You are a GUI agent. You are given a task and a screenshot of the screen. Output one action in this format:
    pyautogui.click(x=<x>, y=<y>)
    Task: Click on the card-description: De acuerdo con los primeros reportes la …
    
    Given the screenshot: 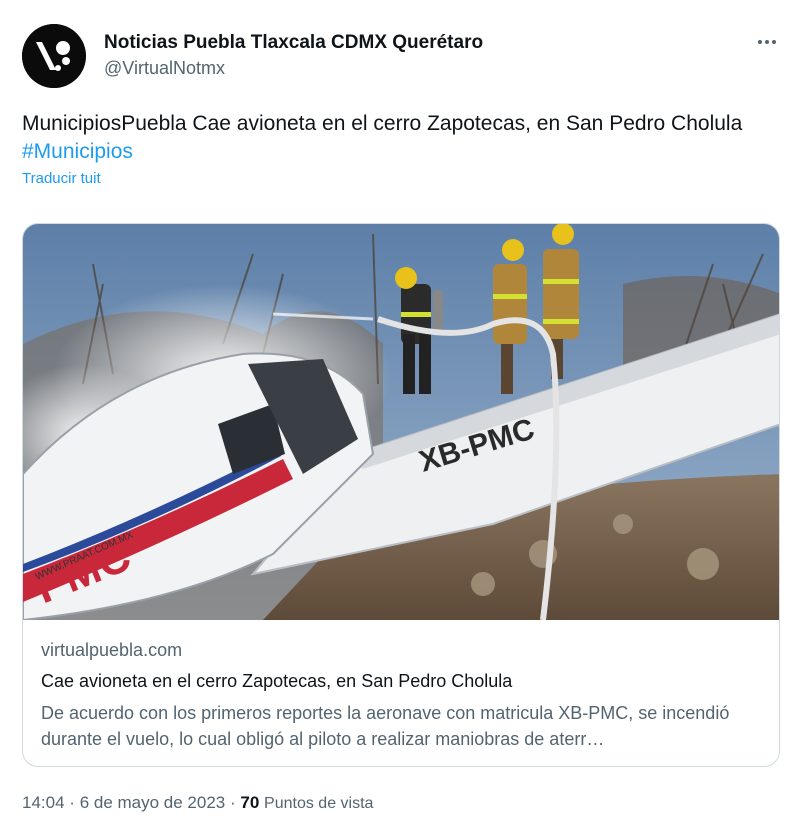 What is the action you would take?
    pyautogui.click(x=385, y=726)
    